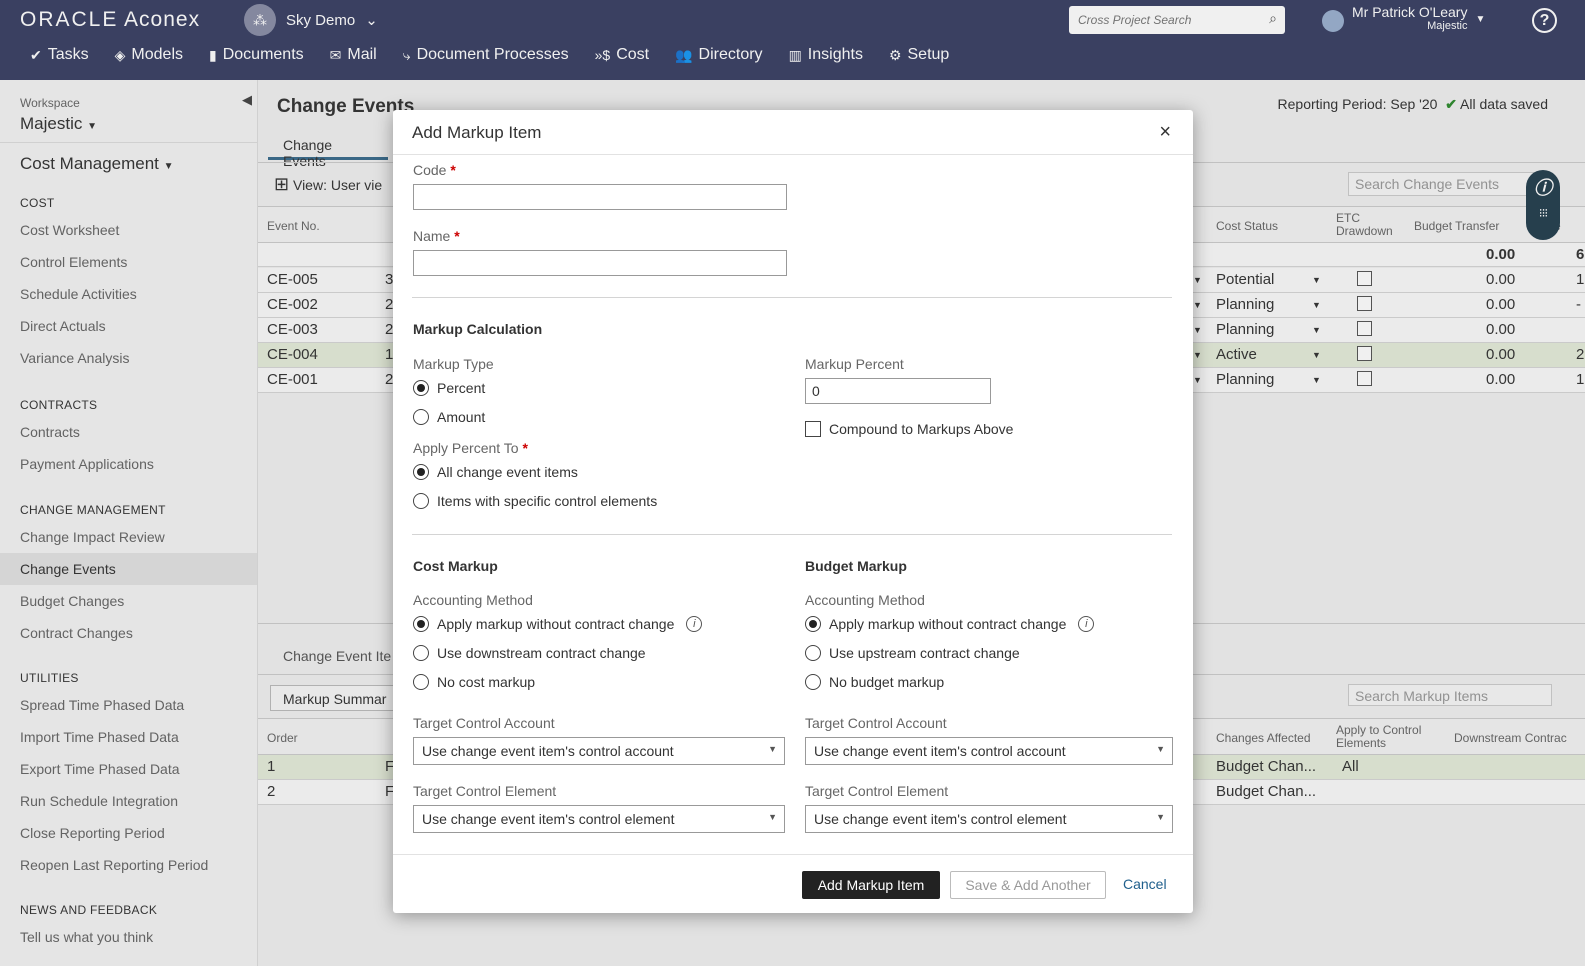 The width and height of the screenshot is (1585, 966). Describe the element at coordinates (877, 791) in the screenshot. I see `budget-target-element-label: Target Control Element` at that location.